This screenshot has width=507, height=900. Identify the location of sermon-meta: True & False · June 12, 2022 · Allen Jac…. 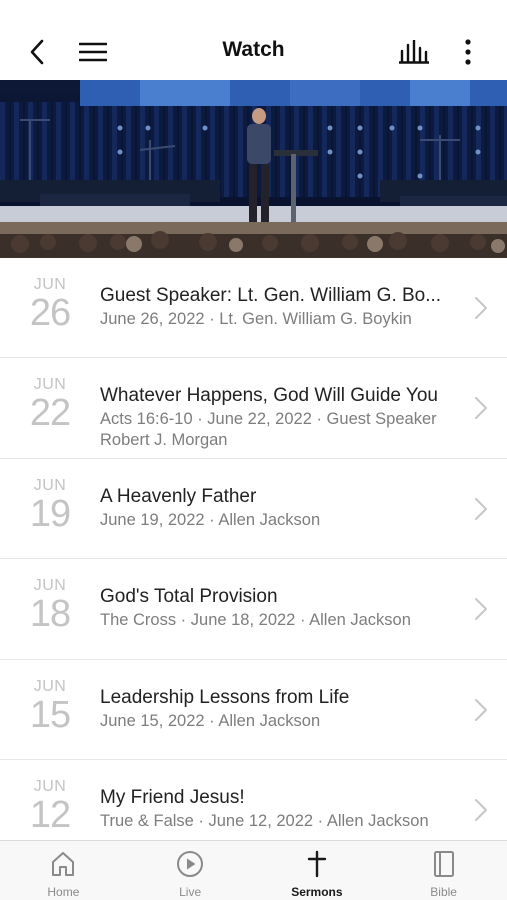
(264, 820).